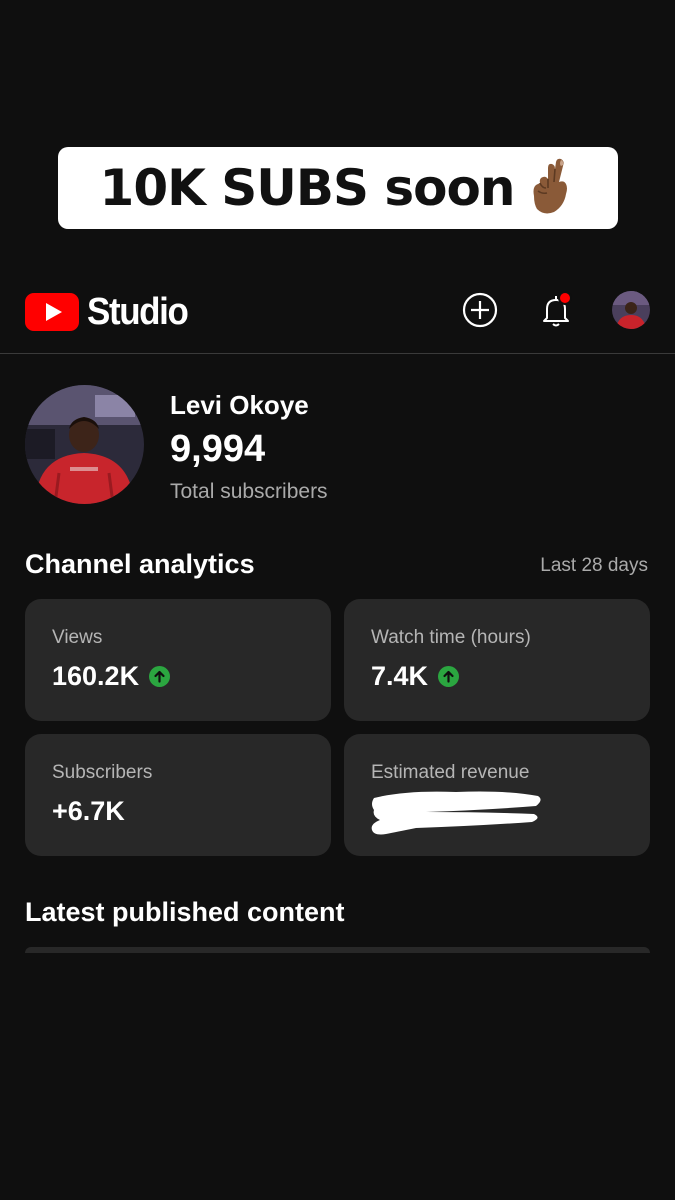  What do you see at coordinates (565, 298) in the screenshot?
I see `notification-dot` at bounding box center [565, 298].